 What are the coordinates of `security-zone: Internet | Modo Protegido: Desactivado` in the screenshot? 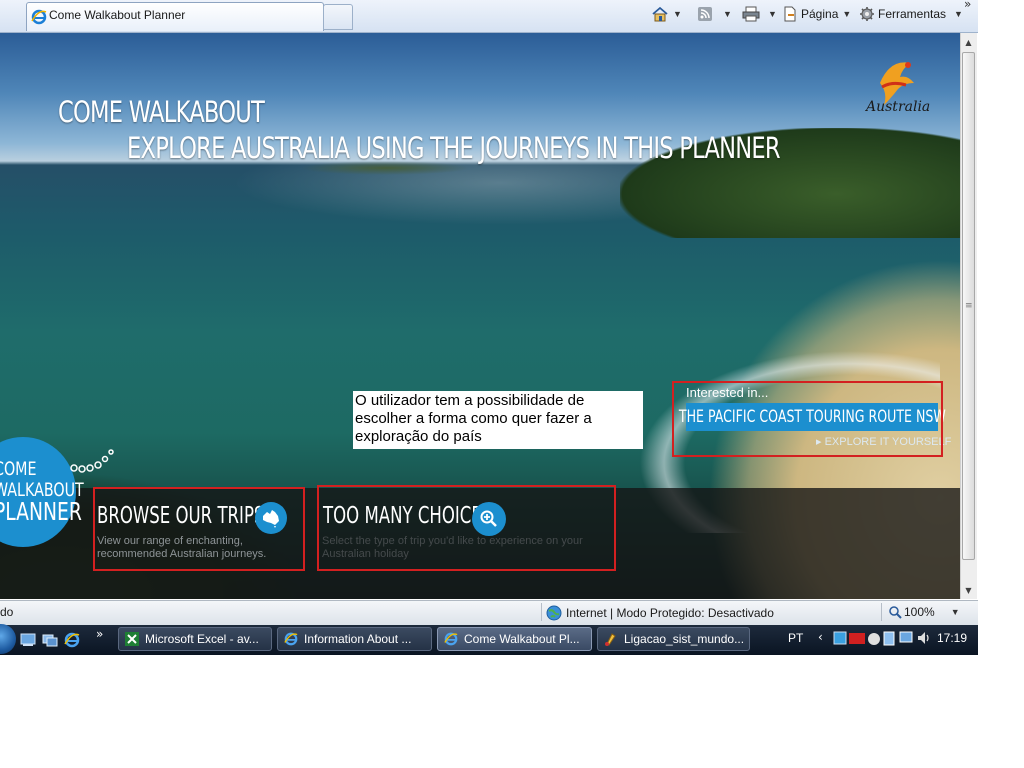 It's located at (660, 613).